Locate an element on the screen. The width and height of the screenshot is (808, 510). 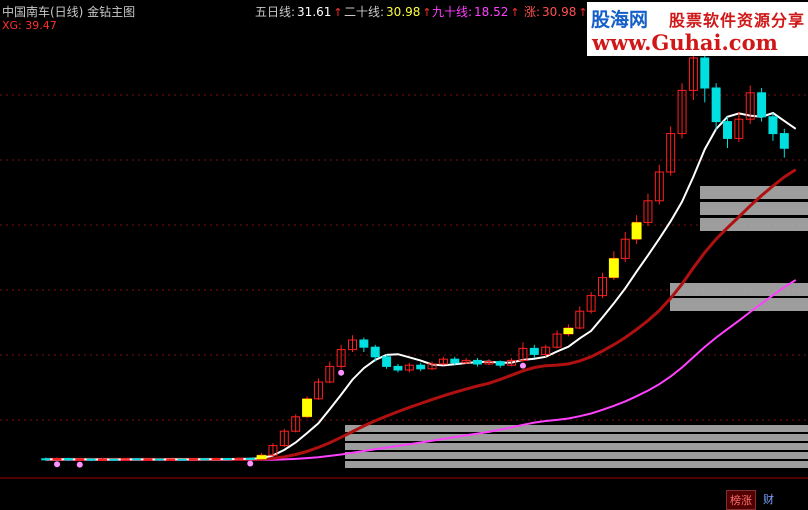
ma90-value: 18.52 is located at coordinates (491, 12).